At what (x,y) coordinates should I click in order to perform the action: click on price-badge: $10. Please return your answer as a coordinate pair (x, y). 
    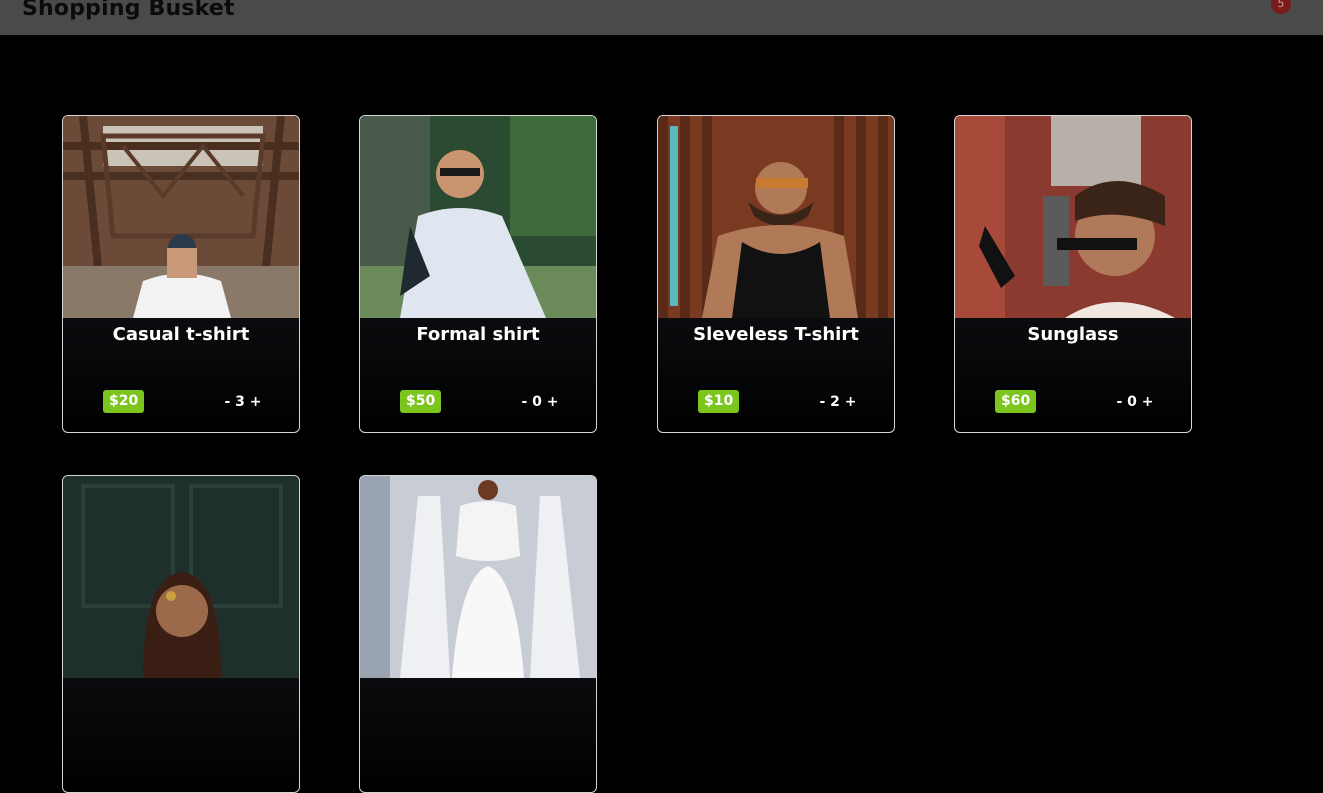
    Looking at the image, I should click on (719, 401).